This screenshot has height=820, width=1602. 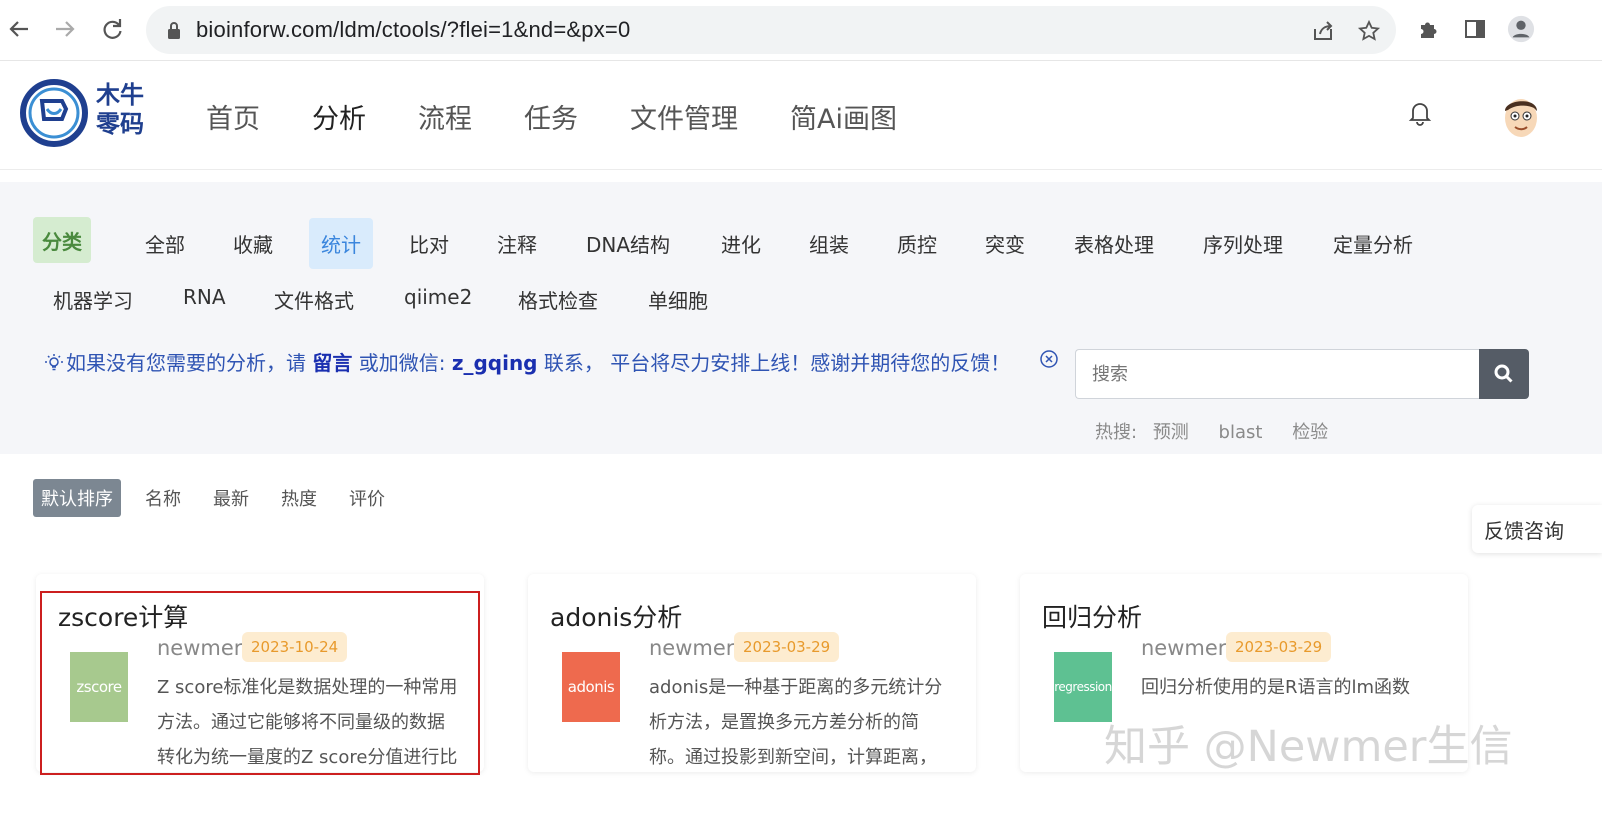 What do you see at coordinates (1092, 616) in the screenshot?
I see `card-title: 回归分析` at bounding box center [1092, 616].